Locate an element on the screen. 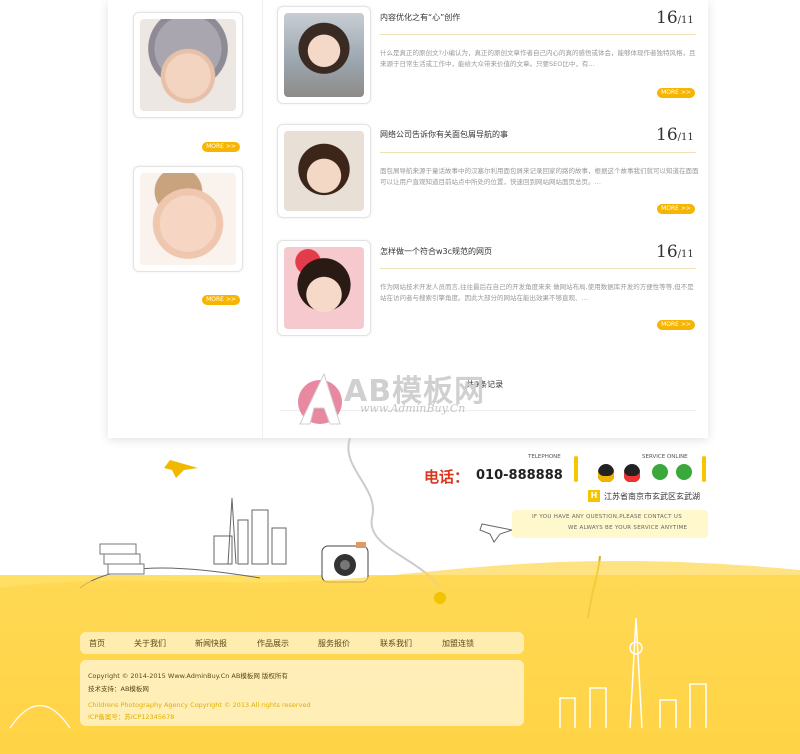 This screenshot has height=754, width=800. camera-drawing is located at coordinates (345, 562).